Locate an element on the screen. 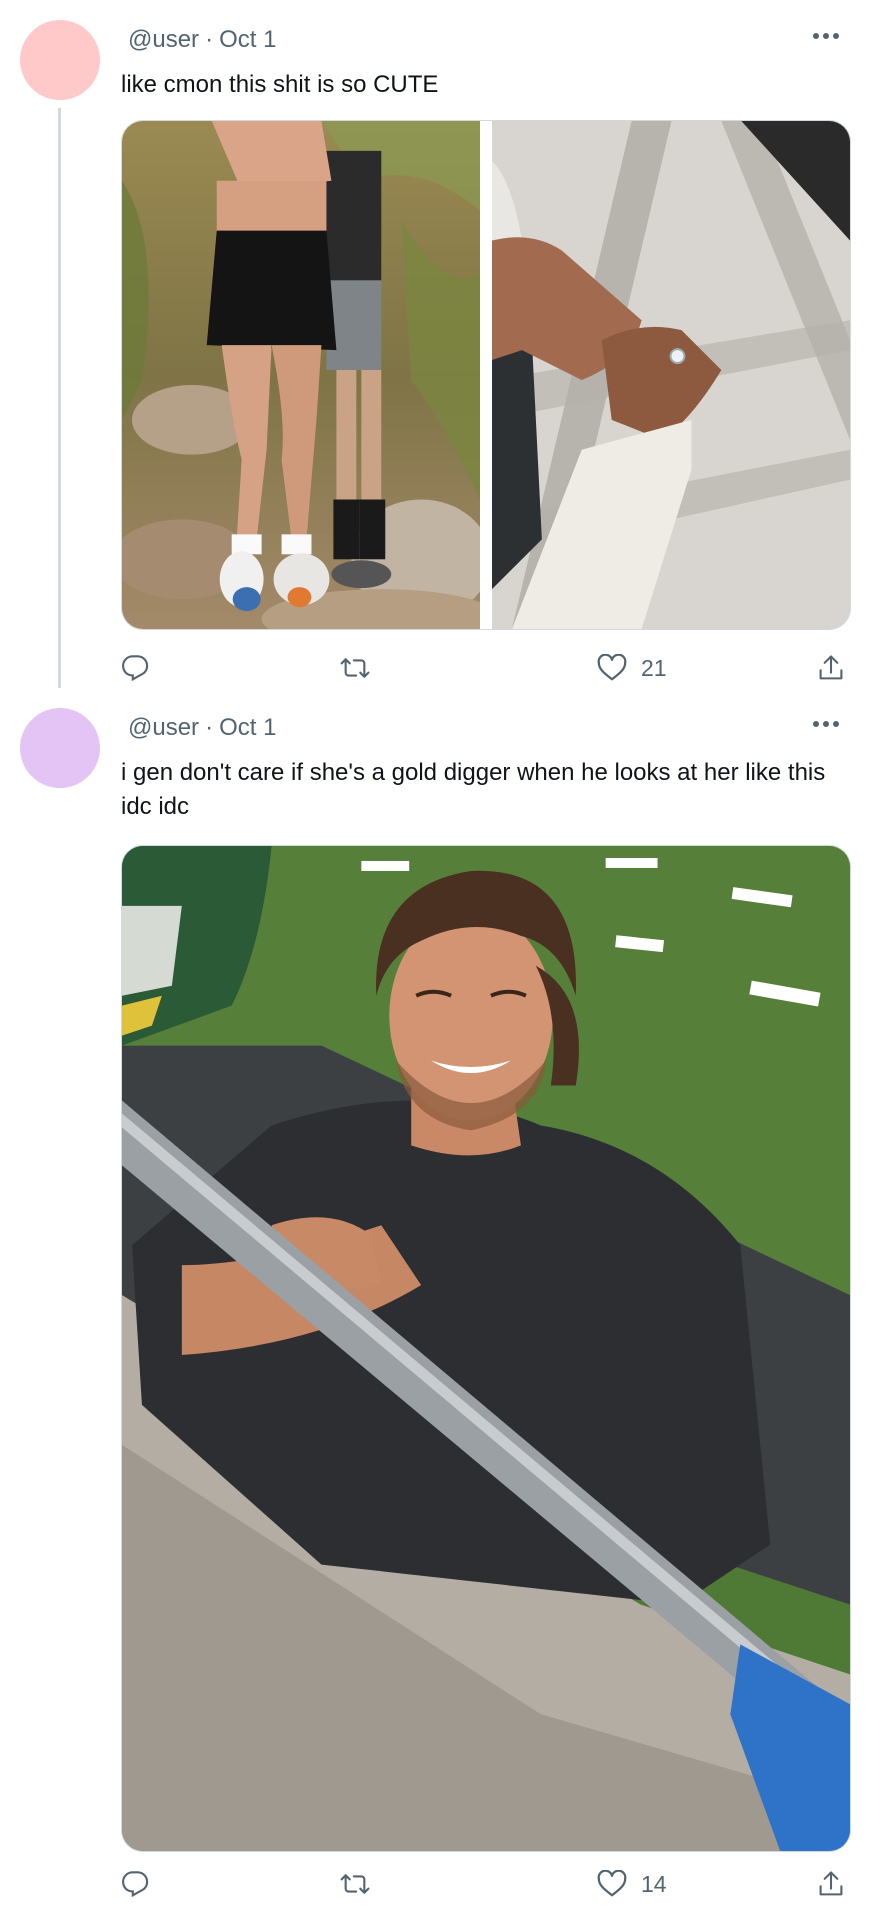 Image resolution: width=872 pixels, height=1920 pixels. tweet-actions: 14 is located at coordinates (486, 1884).